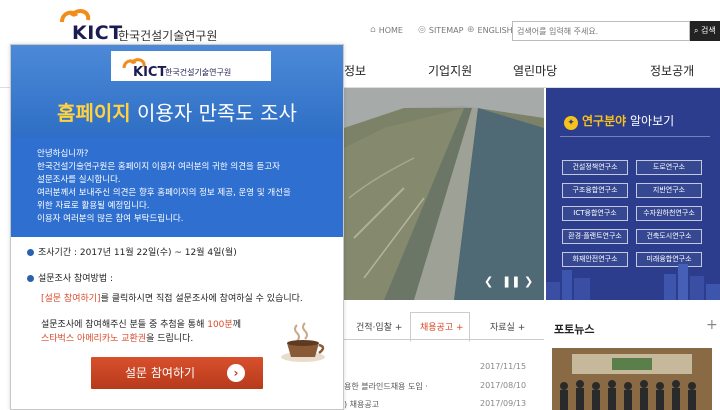 The width and height of the screenshot is (720, 410). Describe the element at coordinates (712, 325) in the screenshot. I see `photo-news-more-button: +` at that location.